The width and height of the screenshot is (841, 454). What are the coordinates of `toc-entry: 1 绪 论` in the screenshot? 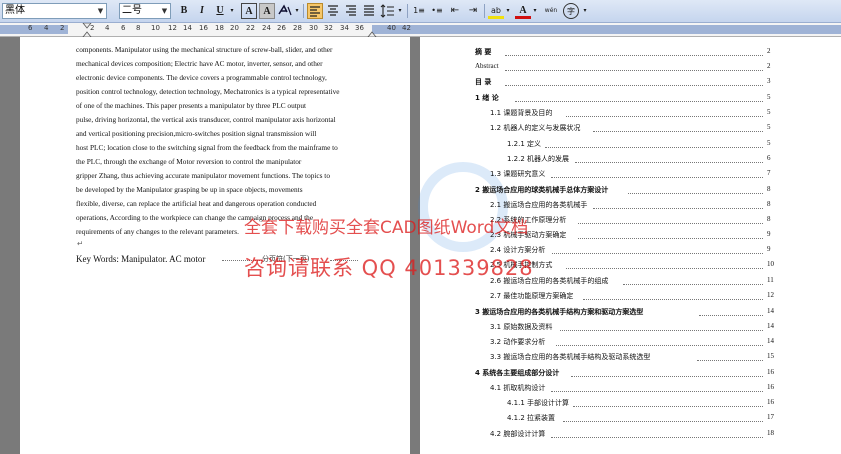 It's located at (487, 98).